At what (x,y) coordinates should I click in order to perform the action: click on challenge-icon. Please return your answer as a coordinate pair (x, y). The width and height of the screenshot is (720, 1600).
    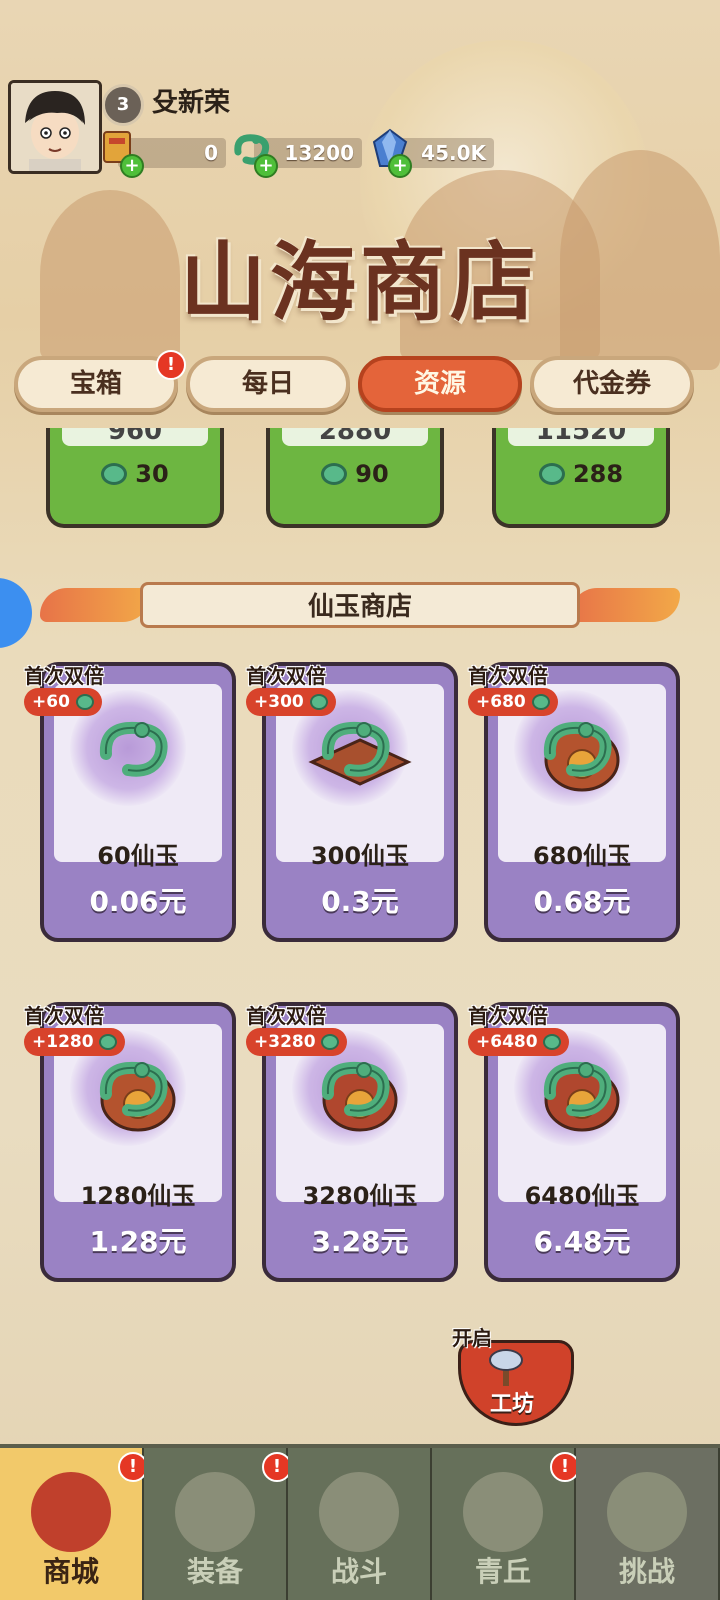
    Looking at the image, I should click on (647, 1512).